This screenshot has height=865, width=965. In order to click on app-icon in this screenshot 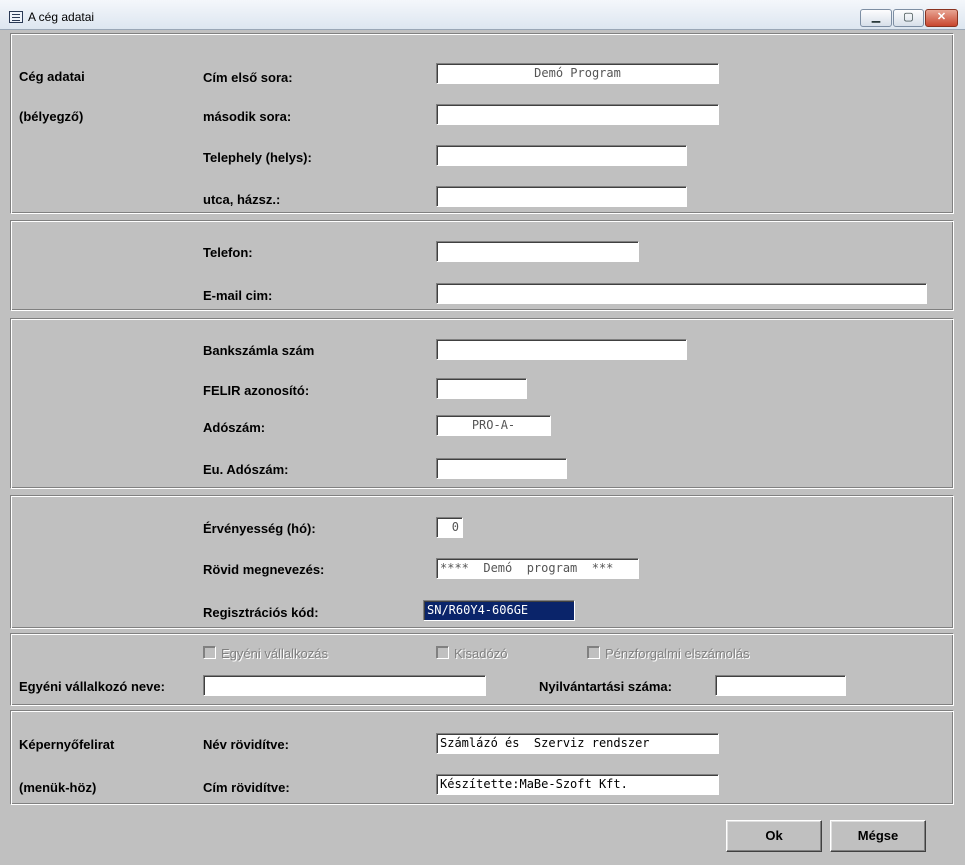, I will do `click(16, 17)`.